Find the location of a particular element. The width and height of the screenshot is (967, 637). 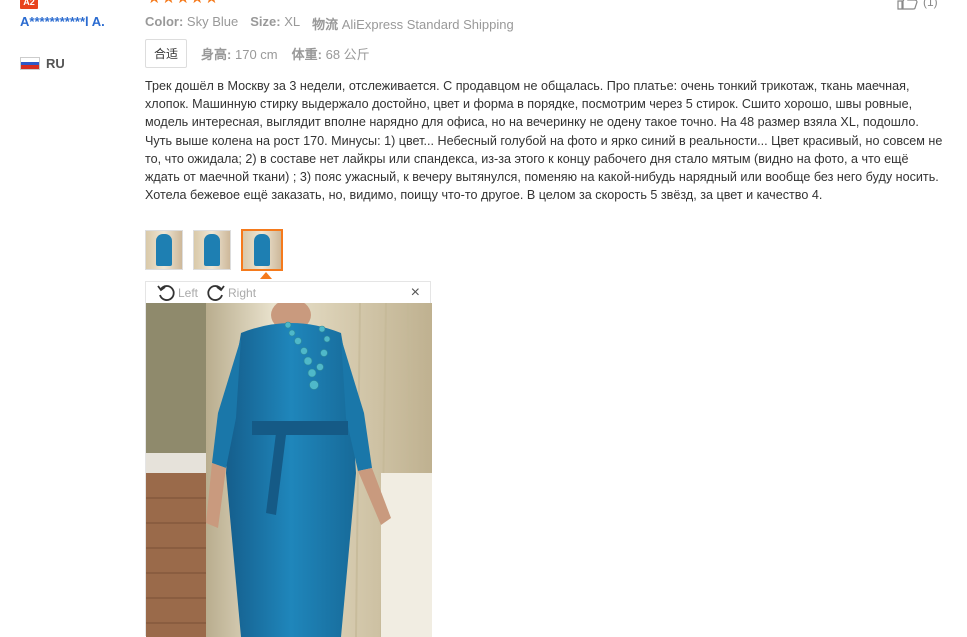

country-code: RU is located at coordinates (55, 63).